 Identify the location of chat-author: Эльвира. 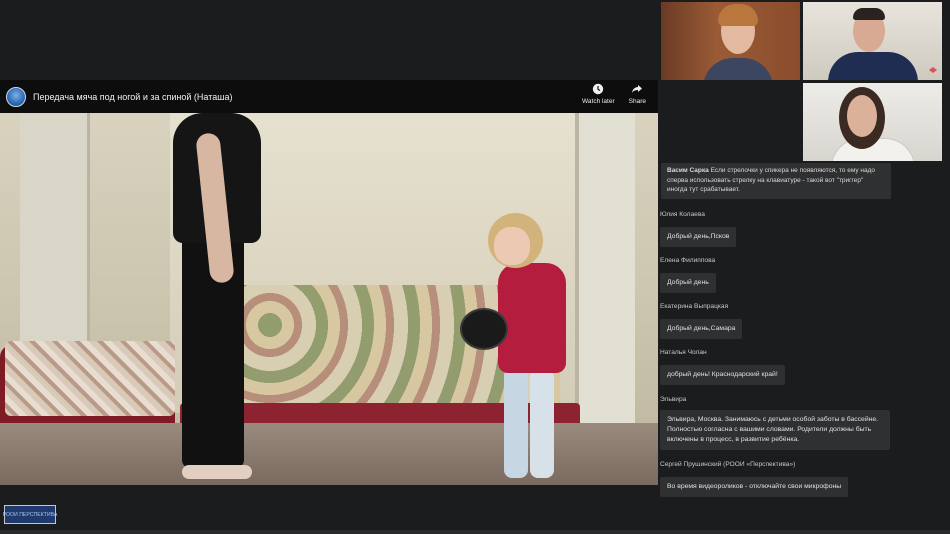
(673, 399).